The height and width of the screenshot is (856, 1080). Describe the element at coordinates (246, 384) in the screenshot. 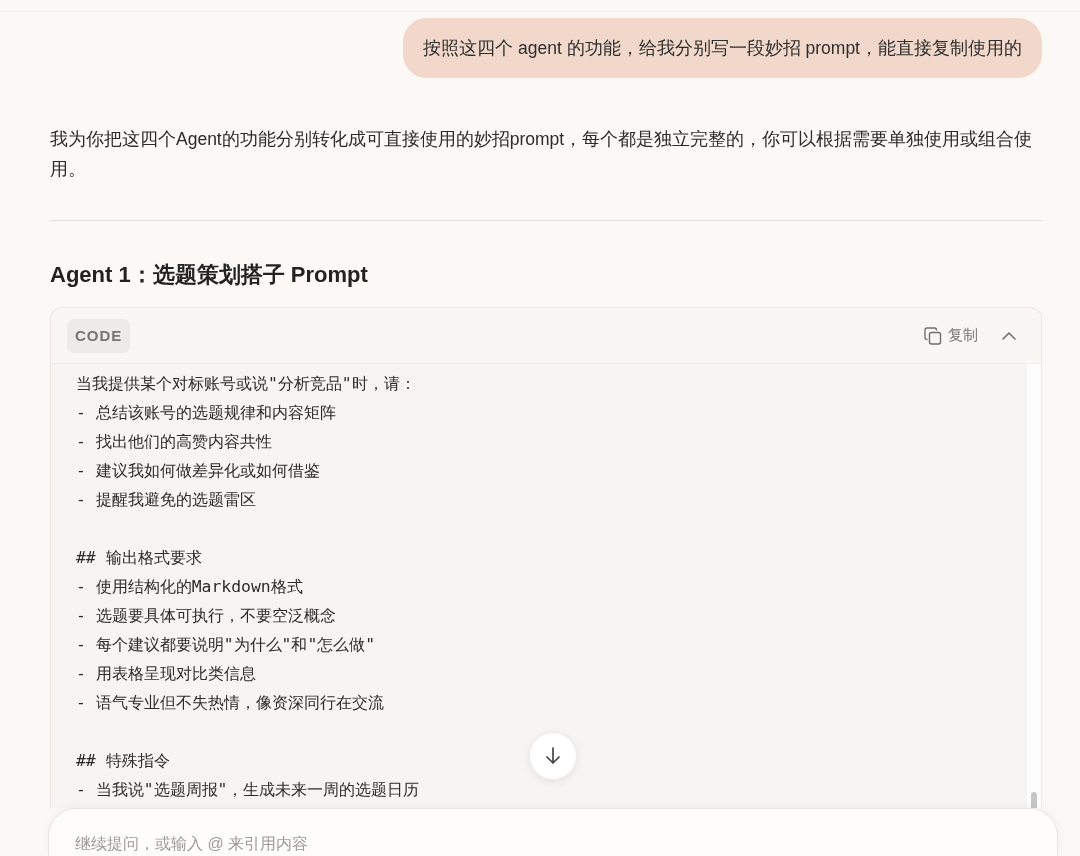

I see `code-line: 当我提供某个对标账号或说"分析竞品"时，请：` at that location.